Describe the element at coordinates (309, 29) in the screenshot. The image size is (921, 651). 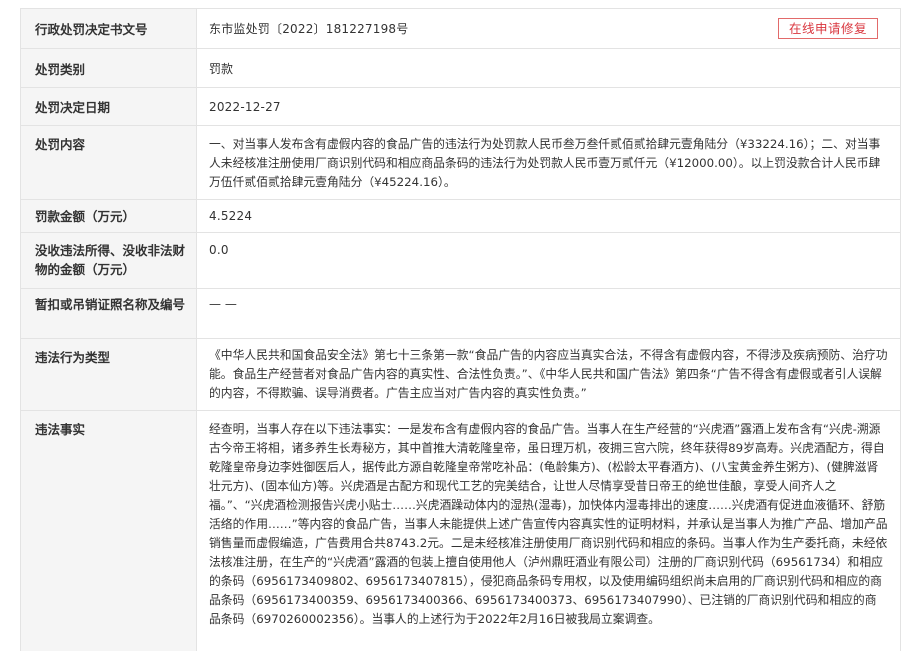
I see `decision-number-text: 东市监处罚〔2022〕181227198号` at that location.